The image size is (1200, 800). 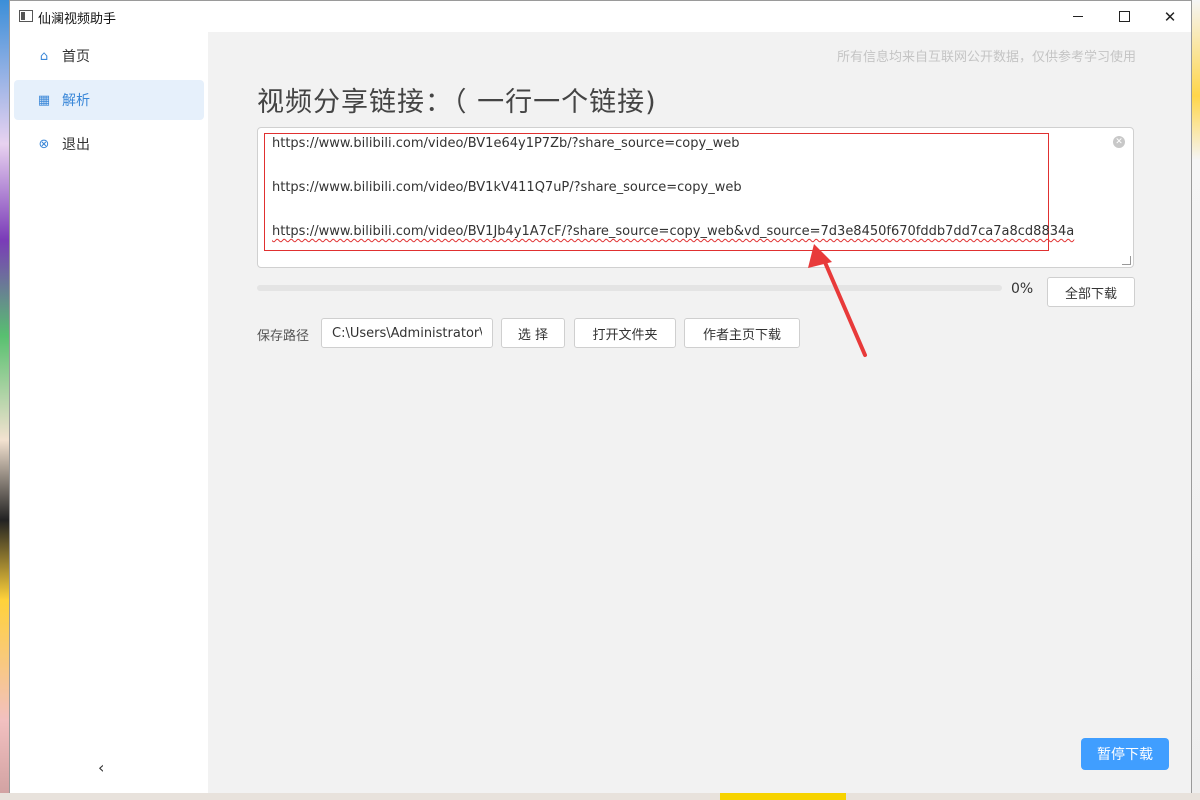 What do you see at coordinates (533, 333) in the screenshot?
I see `select-folder-button: 选 择` at bounding box center [533, 333].